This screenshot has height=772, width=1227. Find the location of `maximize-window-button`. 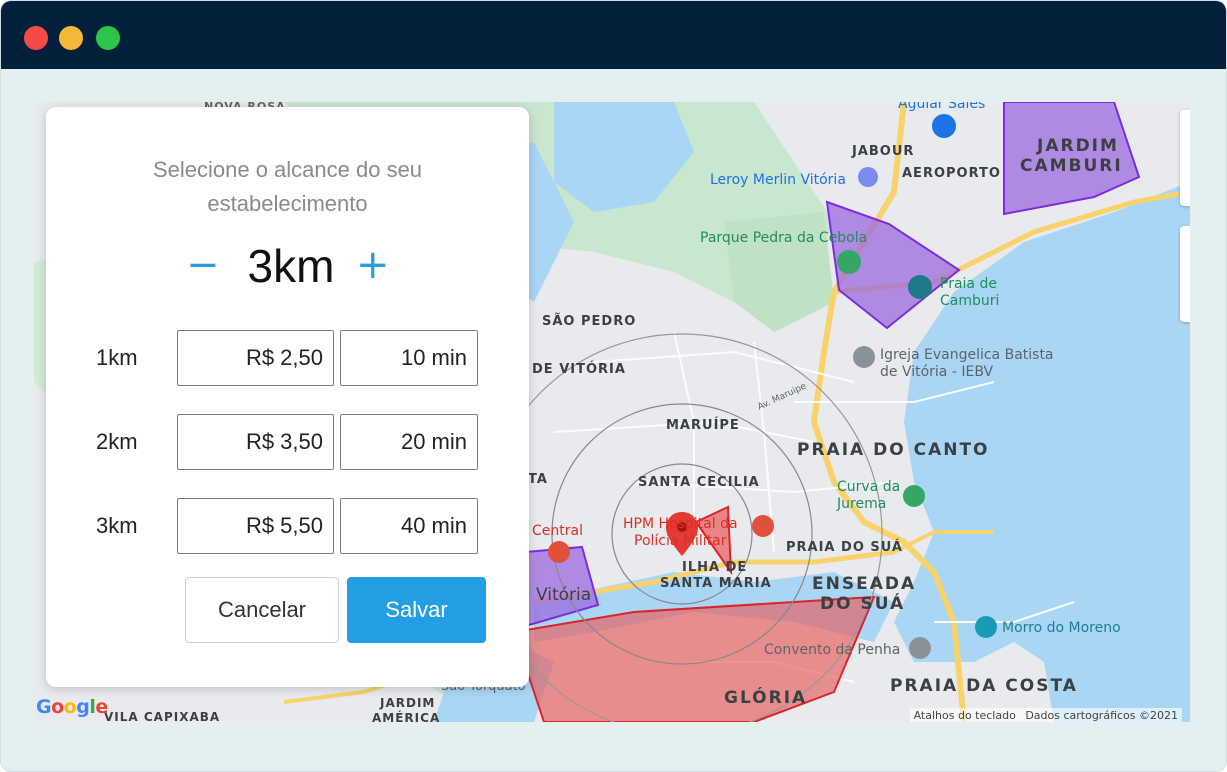

maximize-window-button is located at coordinates (108, 38).